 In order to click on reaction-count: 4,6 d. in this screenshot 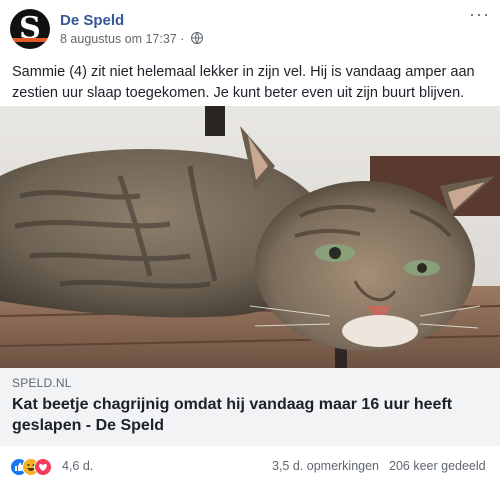, I will do `click(77, 466)`.